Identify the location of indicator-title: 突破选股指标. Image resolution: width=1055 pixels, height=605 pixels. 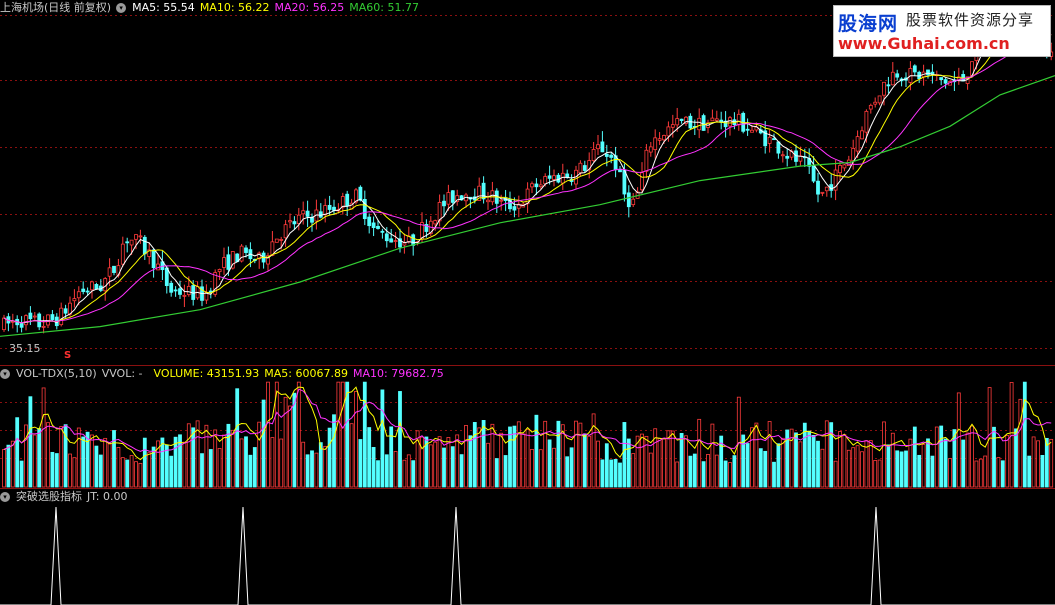
(49, 496).